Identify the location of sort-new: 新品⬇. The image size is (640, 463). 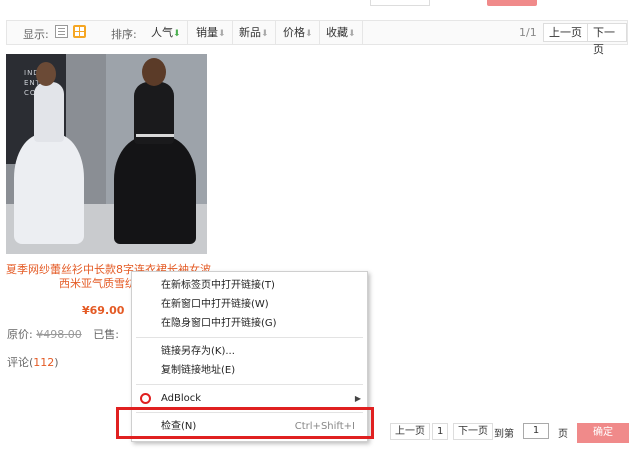
(254, 32).